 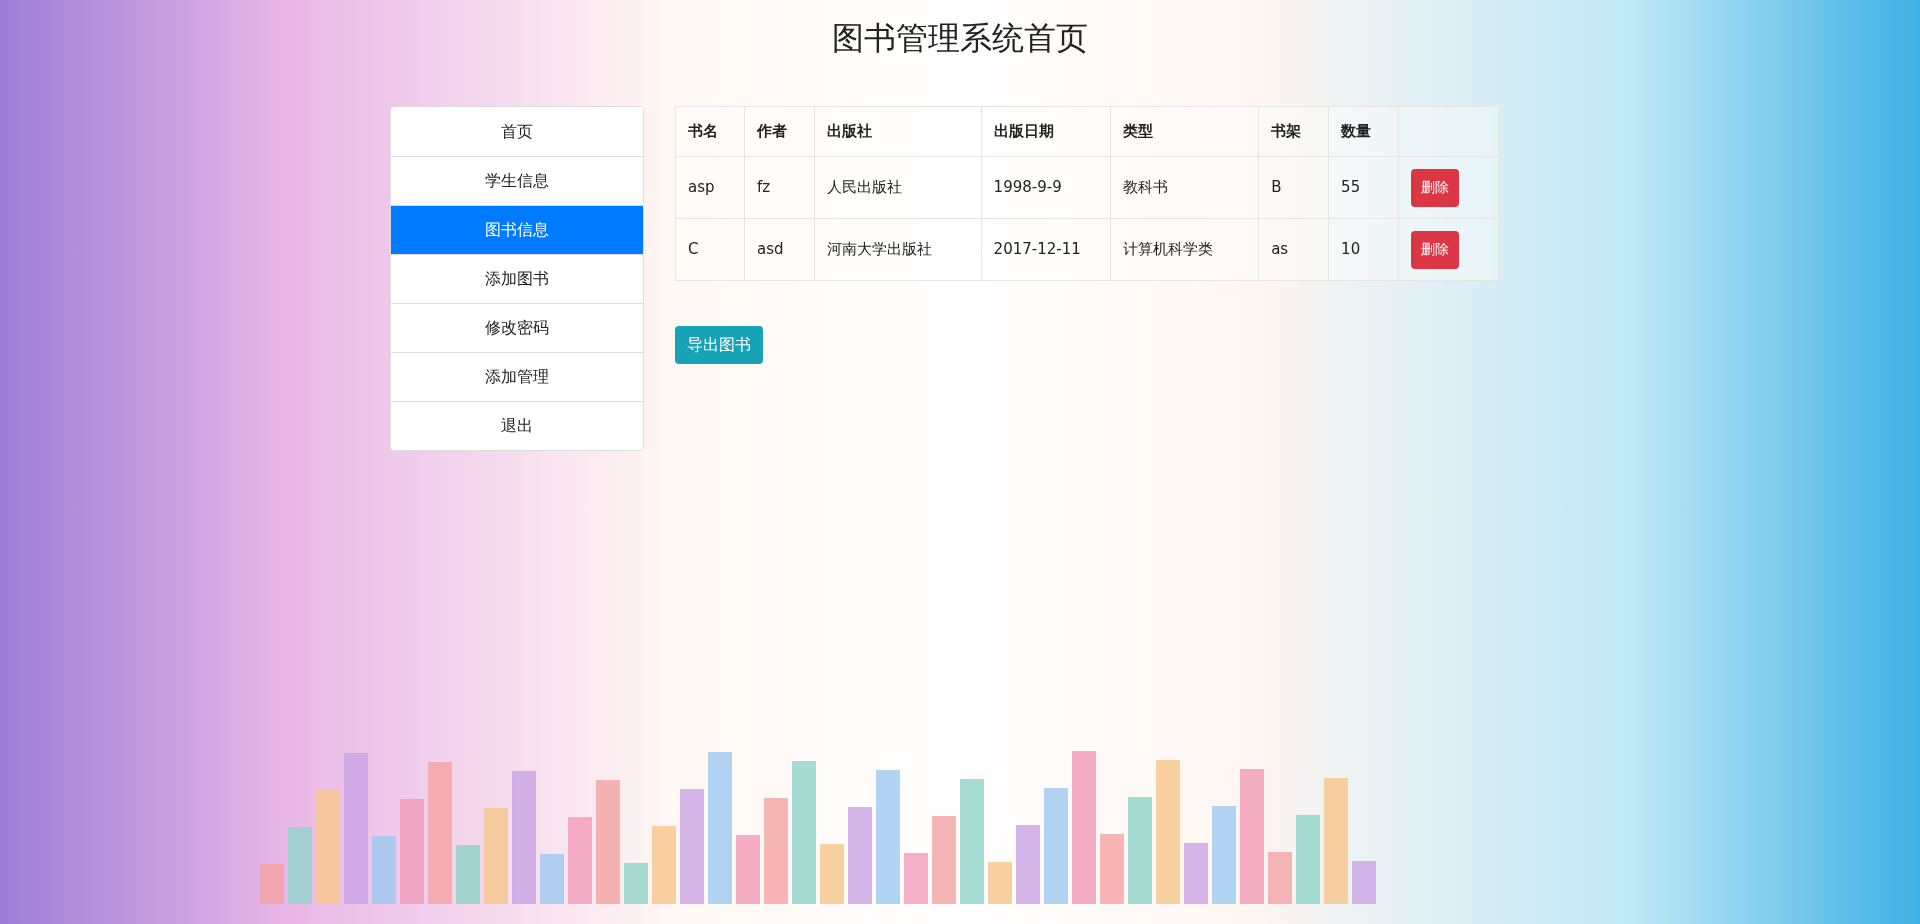 I want to click on column-header: 书架, so click(x=1293, y=131).